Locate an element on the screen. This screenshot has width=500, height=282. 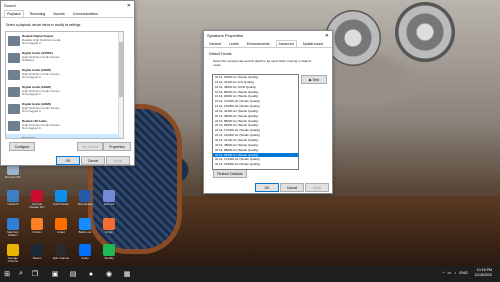
tray-icon: ENG is located at coordinates (463, 272).